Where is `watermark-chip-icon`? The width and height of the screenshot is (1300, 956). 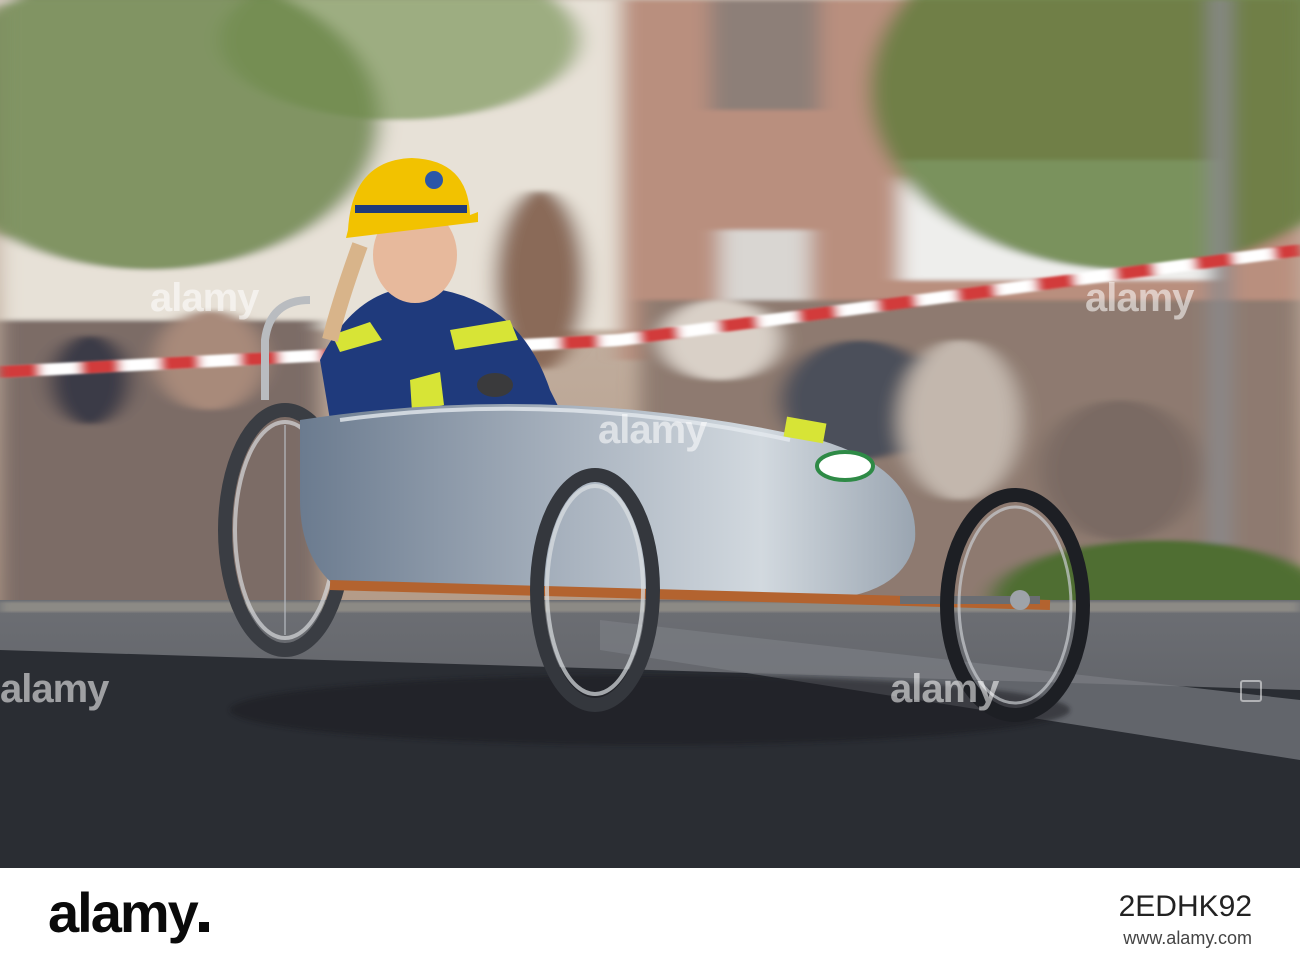 watermark-chip-icon is located at coordinates (1251, 691).